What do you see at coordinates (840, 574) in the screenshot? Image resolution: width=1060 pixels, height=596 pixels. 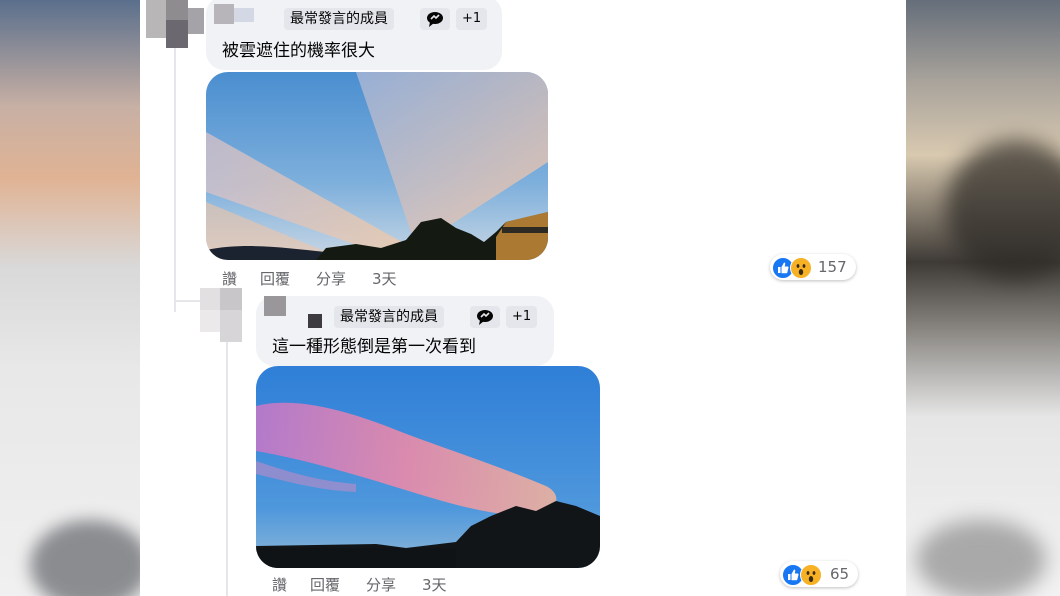 I see `reaction-count: 65` at bounding box center [840, 574].